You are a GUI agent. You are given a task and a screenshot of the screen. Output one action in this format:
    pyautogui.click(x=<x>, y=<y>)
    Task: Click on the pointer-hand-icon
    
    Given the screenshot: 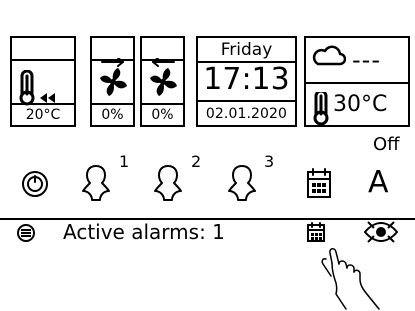 What is the action you would take?
    pyautogui.click(x=360, y=275)
    